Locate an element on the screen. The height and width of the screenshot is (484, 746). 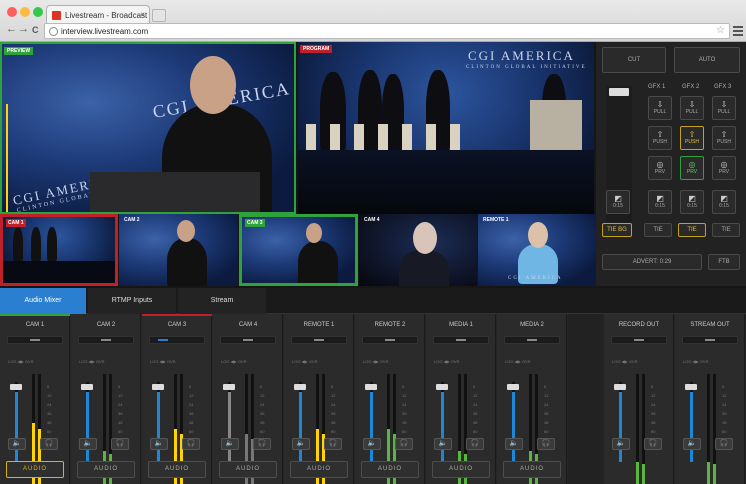
t-bar-handle is located at coordinates (619, 92).